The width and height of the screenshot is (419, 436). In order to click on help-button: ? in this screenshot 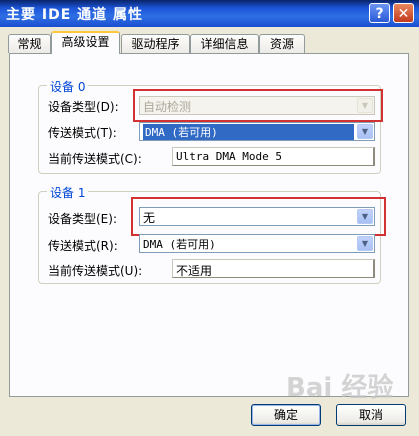, I will do `click(379, 13)`.